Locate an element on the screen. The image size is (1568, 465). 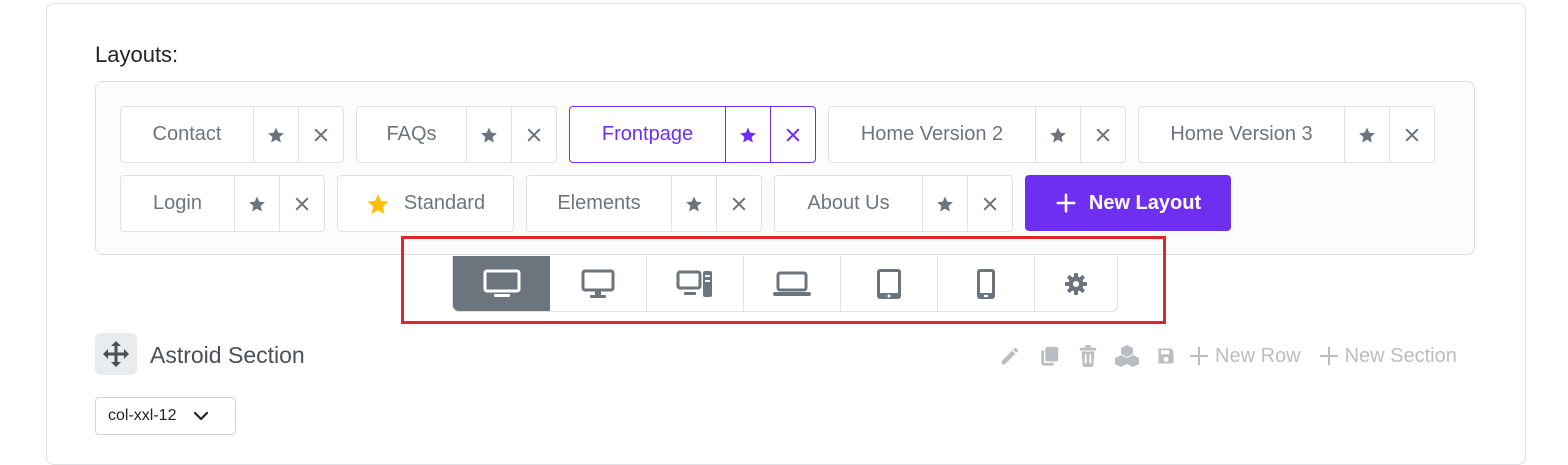
new-row-button: New Row is located at coordinates (1245, 356).